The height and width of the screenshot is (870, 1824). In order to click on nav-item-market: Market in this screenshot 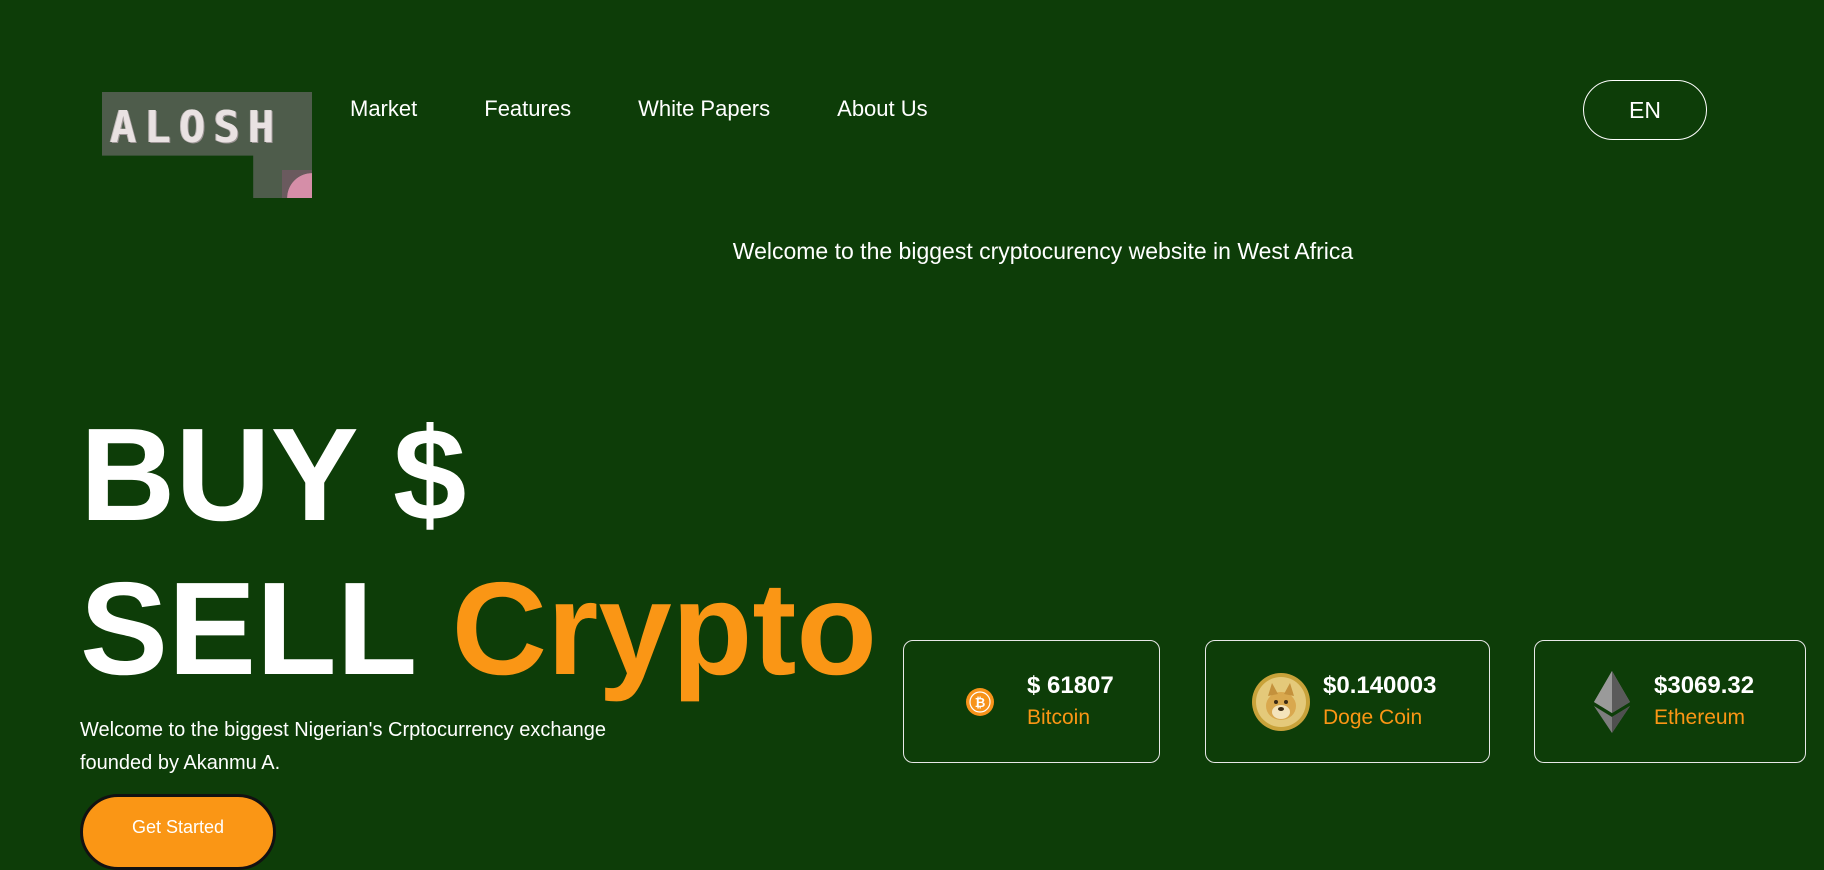, I will do `click(383, 109)`.